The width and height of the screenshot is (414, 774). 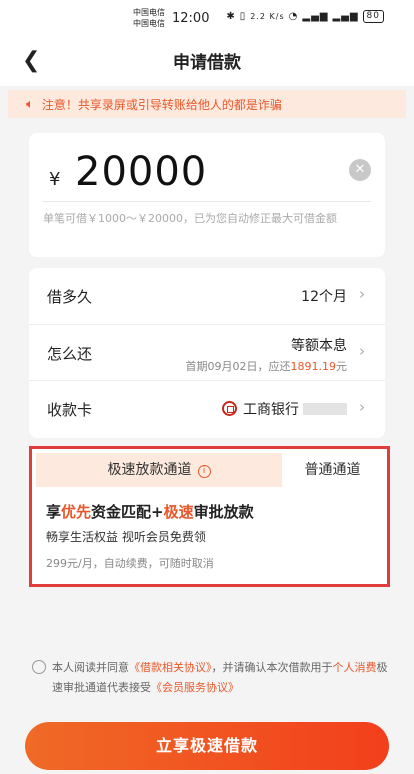 I want to click on clock: 12:00, so click(x=191, y=18).